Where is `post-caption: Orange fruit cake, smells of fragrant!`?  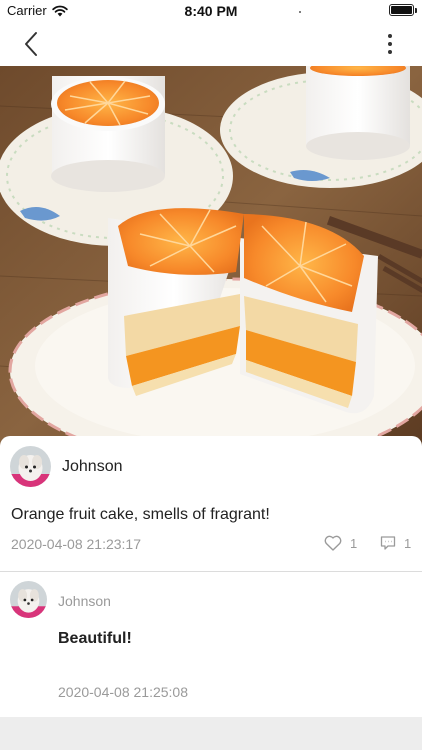 post-caption: Orange fruit cake, smells of fragrant! is located at coordinates (140, 514).